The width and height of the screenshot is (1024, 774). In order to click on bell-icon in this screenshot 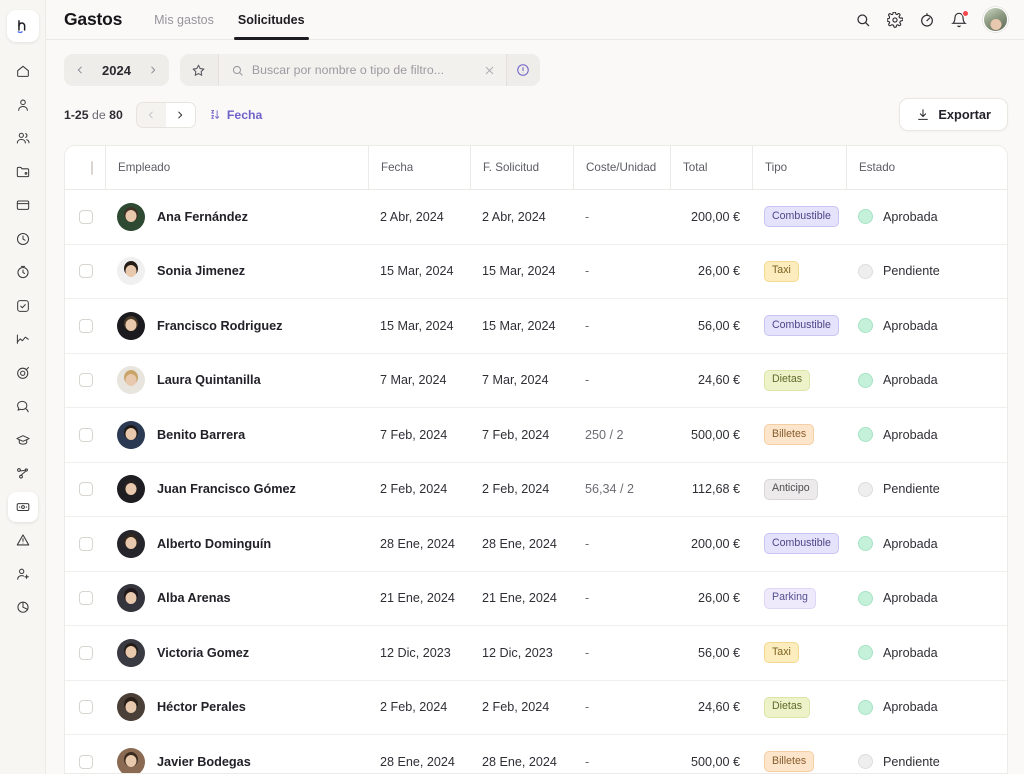, I will do `click(960, 18)`.